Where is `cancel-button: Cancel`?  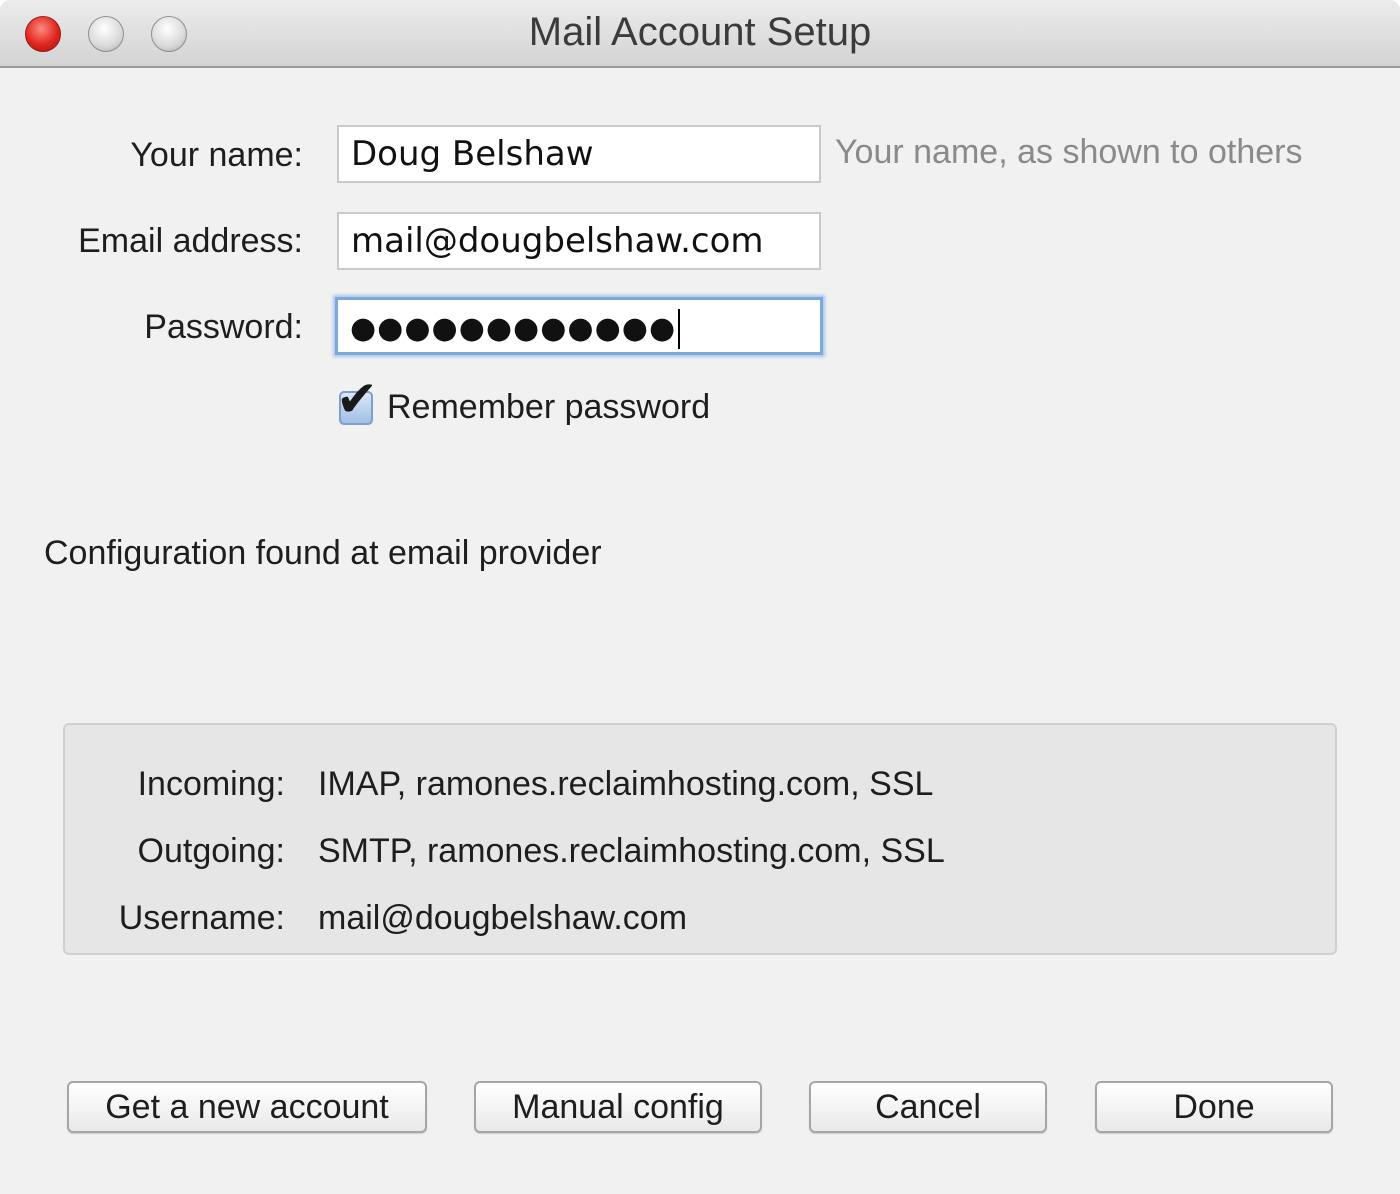
cancel-button: Cancel is located at coordinates (928, 1107).